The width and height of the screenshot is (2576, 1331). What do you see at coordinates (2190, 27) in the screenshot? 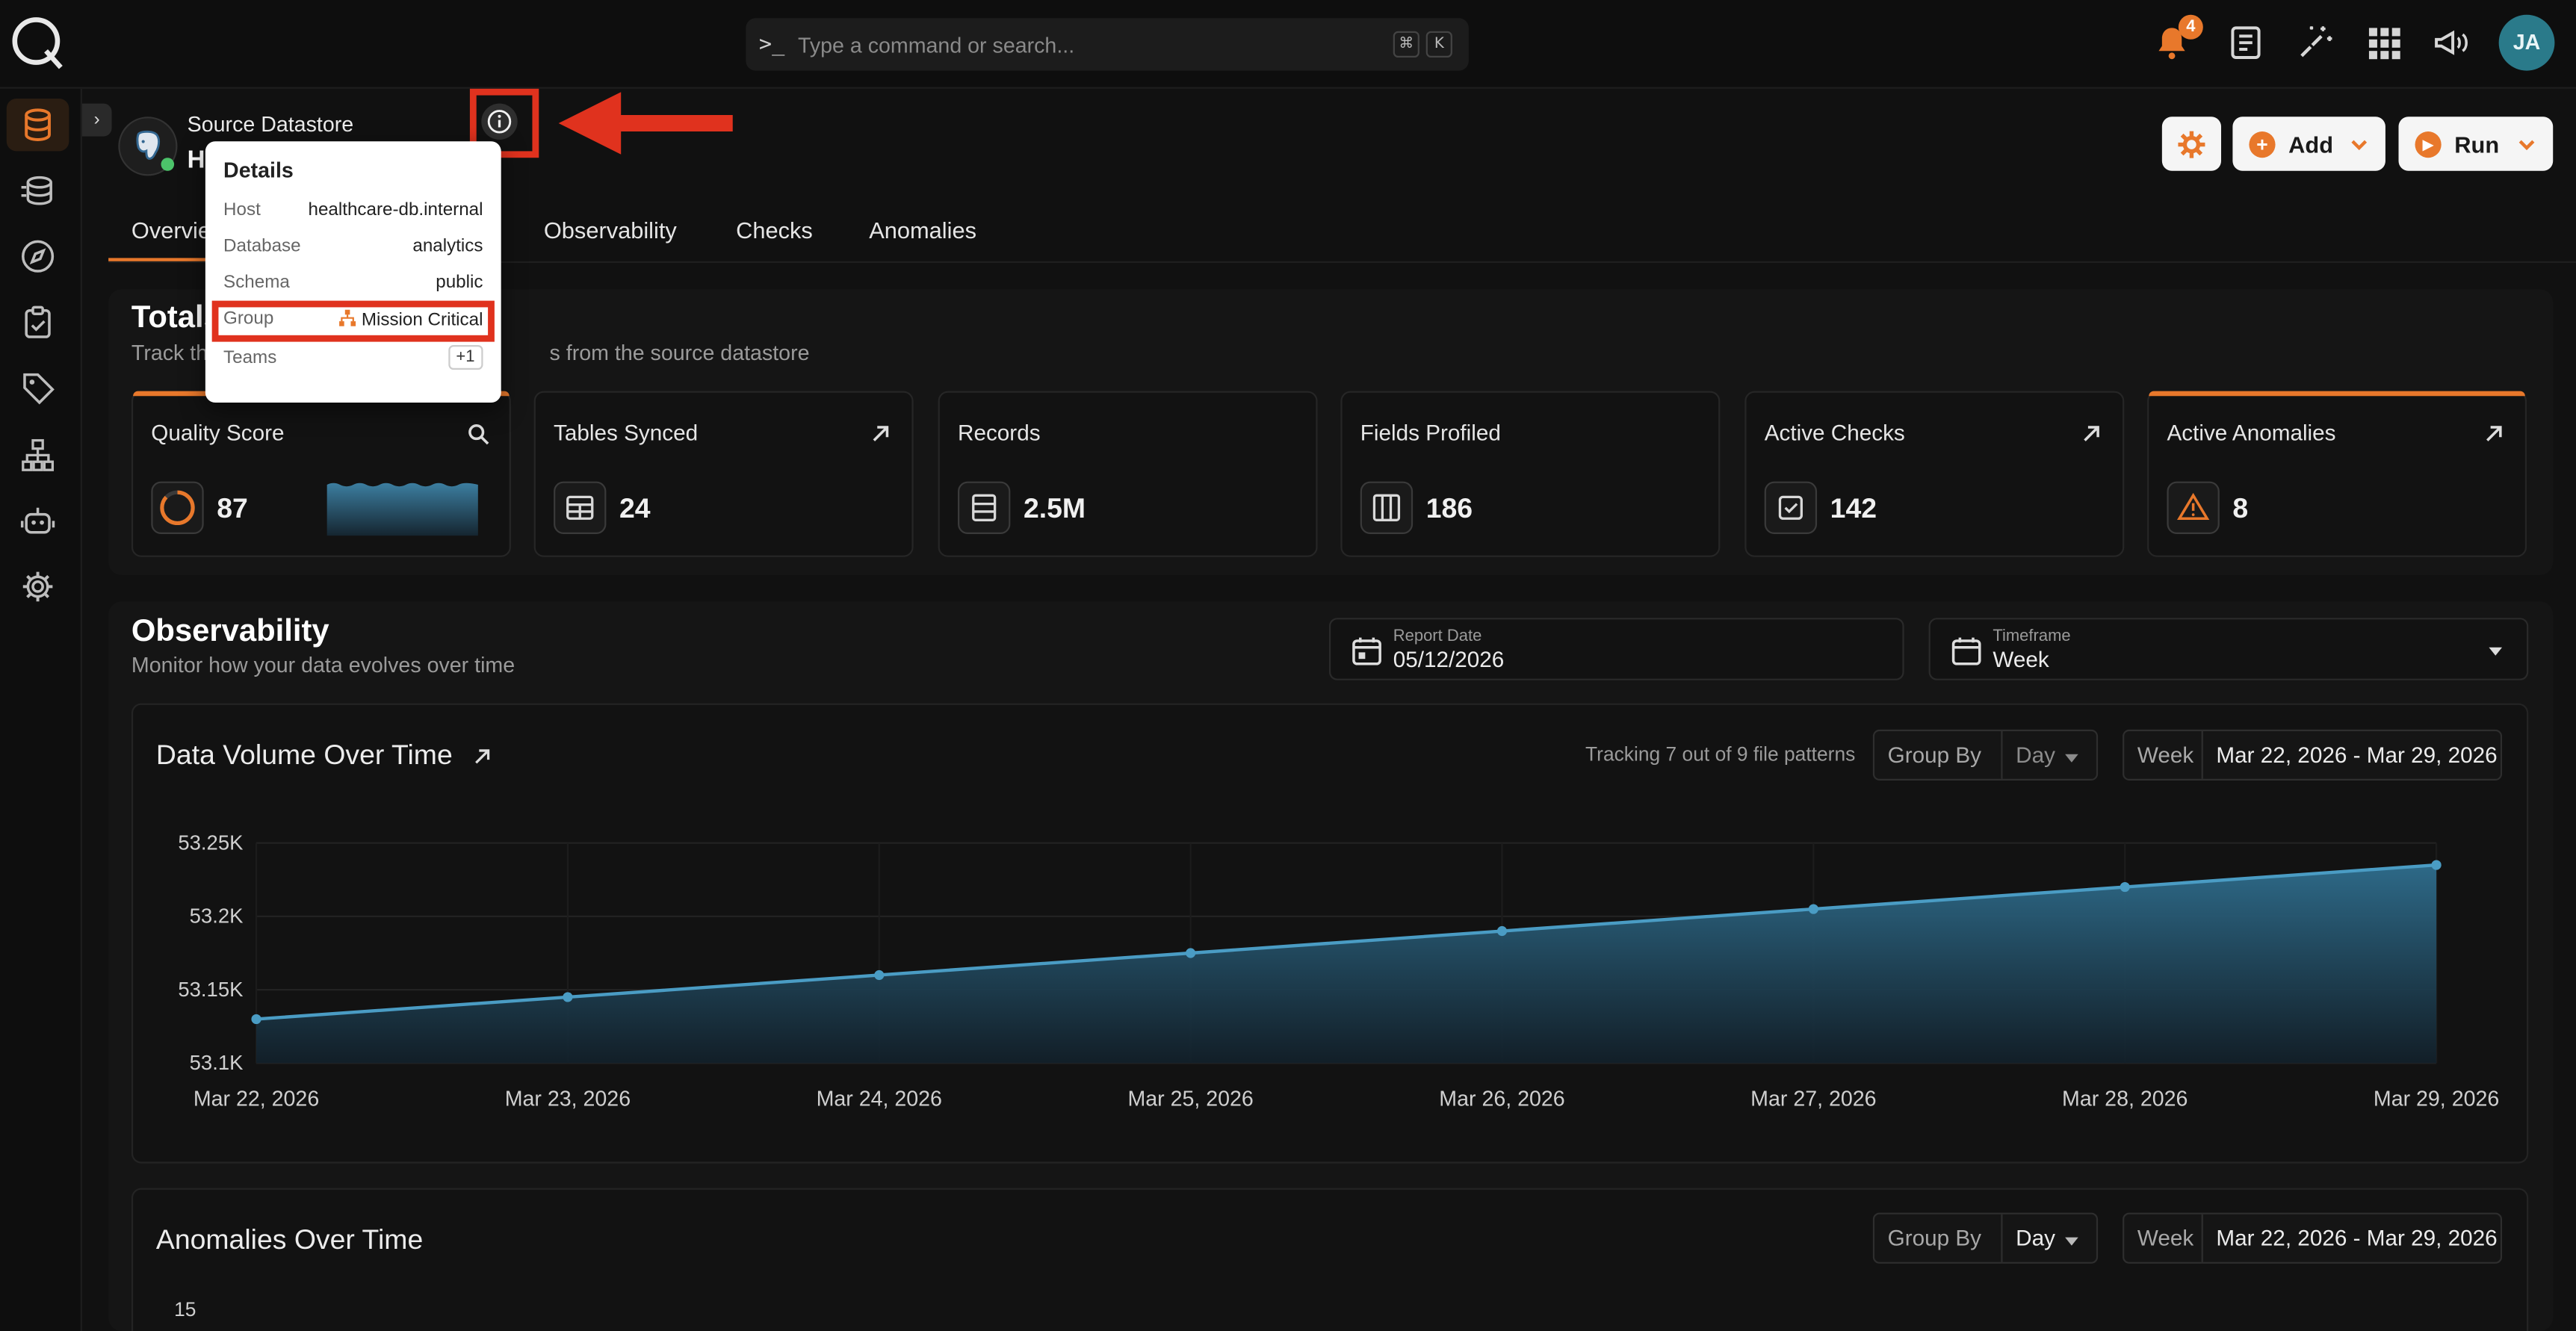
I see `notification-badge: 4` at bounding box center [2190, 27].